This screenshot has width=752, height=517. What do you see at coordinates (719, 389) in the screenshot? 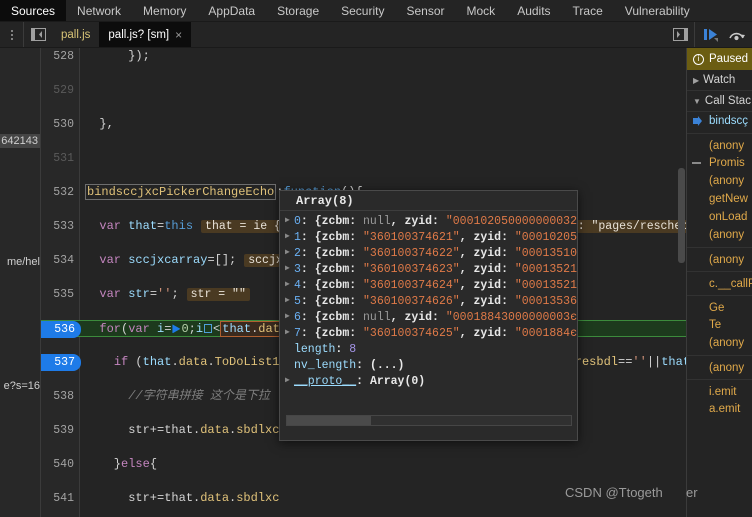
I see `call-stack-frame: i.emit` at bounding box center [719, 389].